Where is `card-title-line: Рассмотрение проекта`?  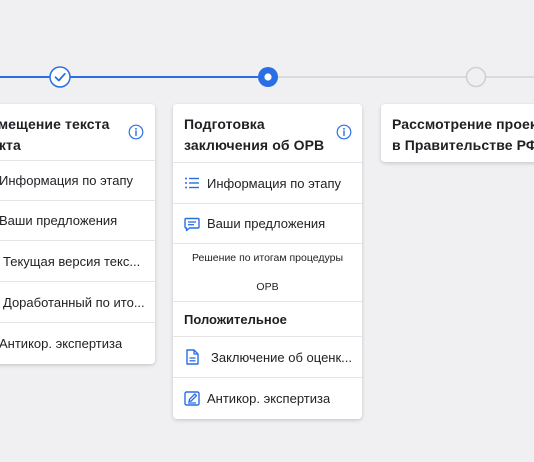 card-title-line: Рассмотрение проекта is located at coordinates (463, 124).